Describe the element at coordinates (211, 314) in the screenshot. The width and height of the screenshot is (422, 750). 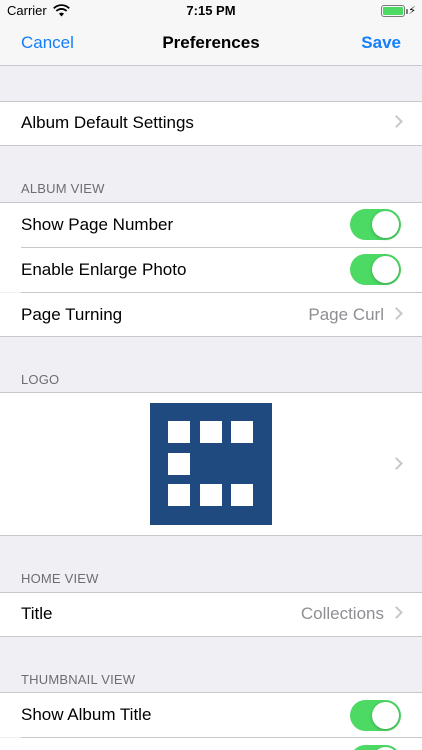
I see `page-turning-row: Page Turning Page Curl` at that location.